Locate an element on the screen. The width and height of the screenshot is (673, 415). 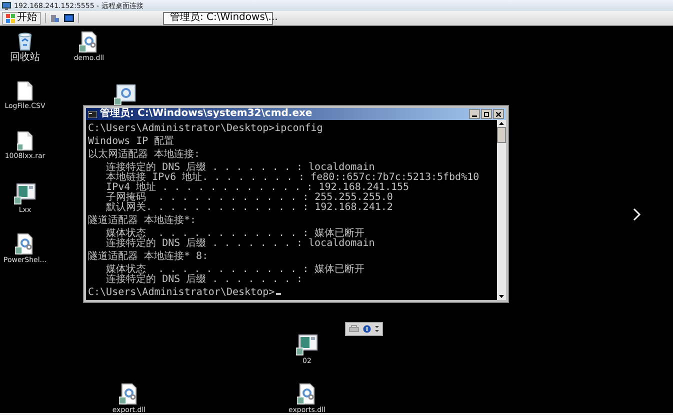
console-line: Windows IP 配置 is located at coordinates (132, 142).